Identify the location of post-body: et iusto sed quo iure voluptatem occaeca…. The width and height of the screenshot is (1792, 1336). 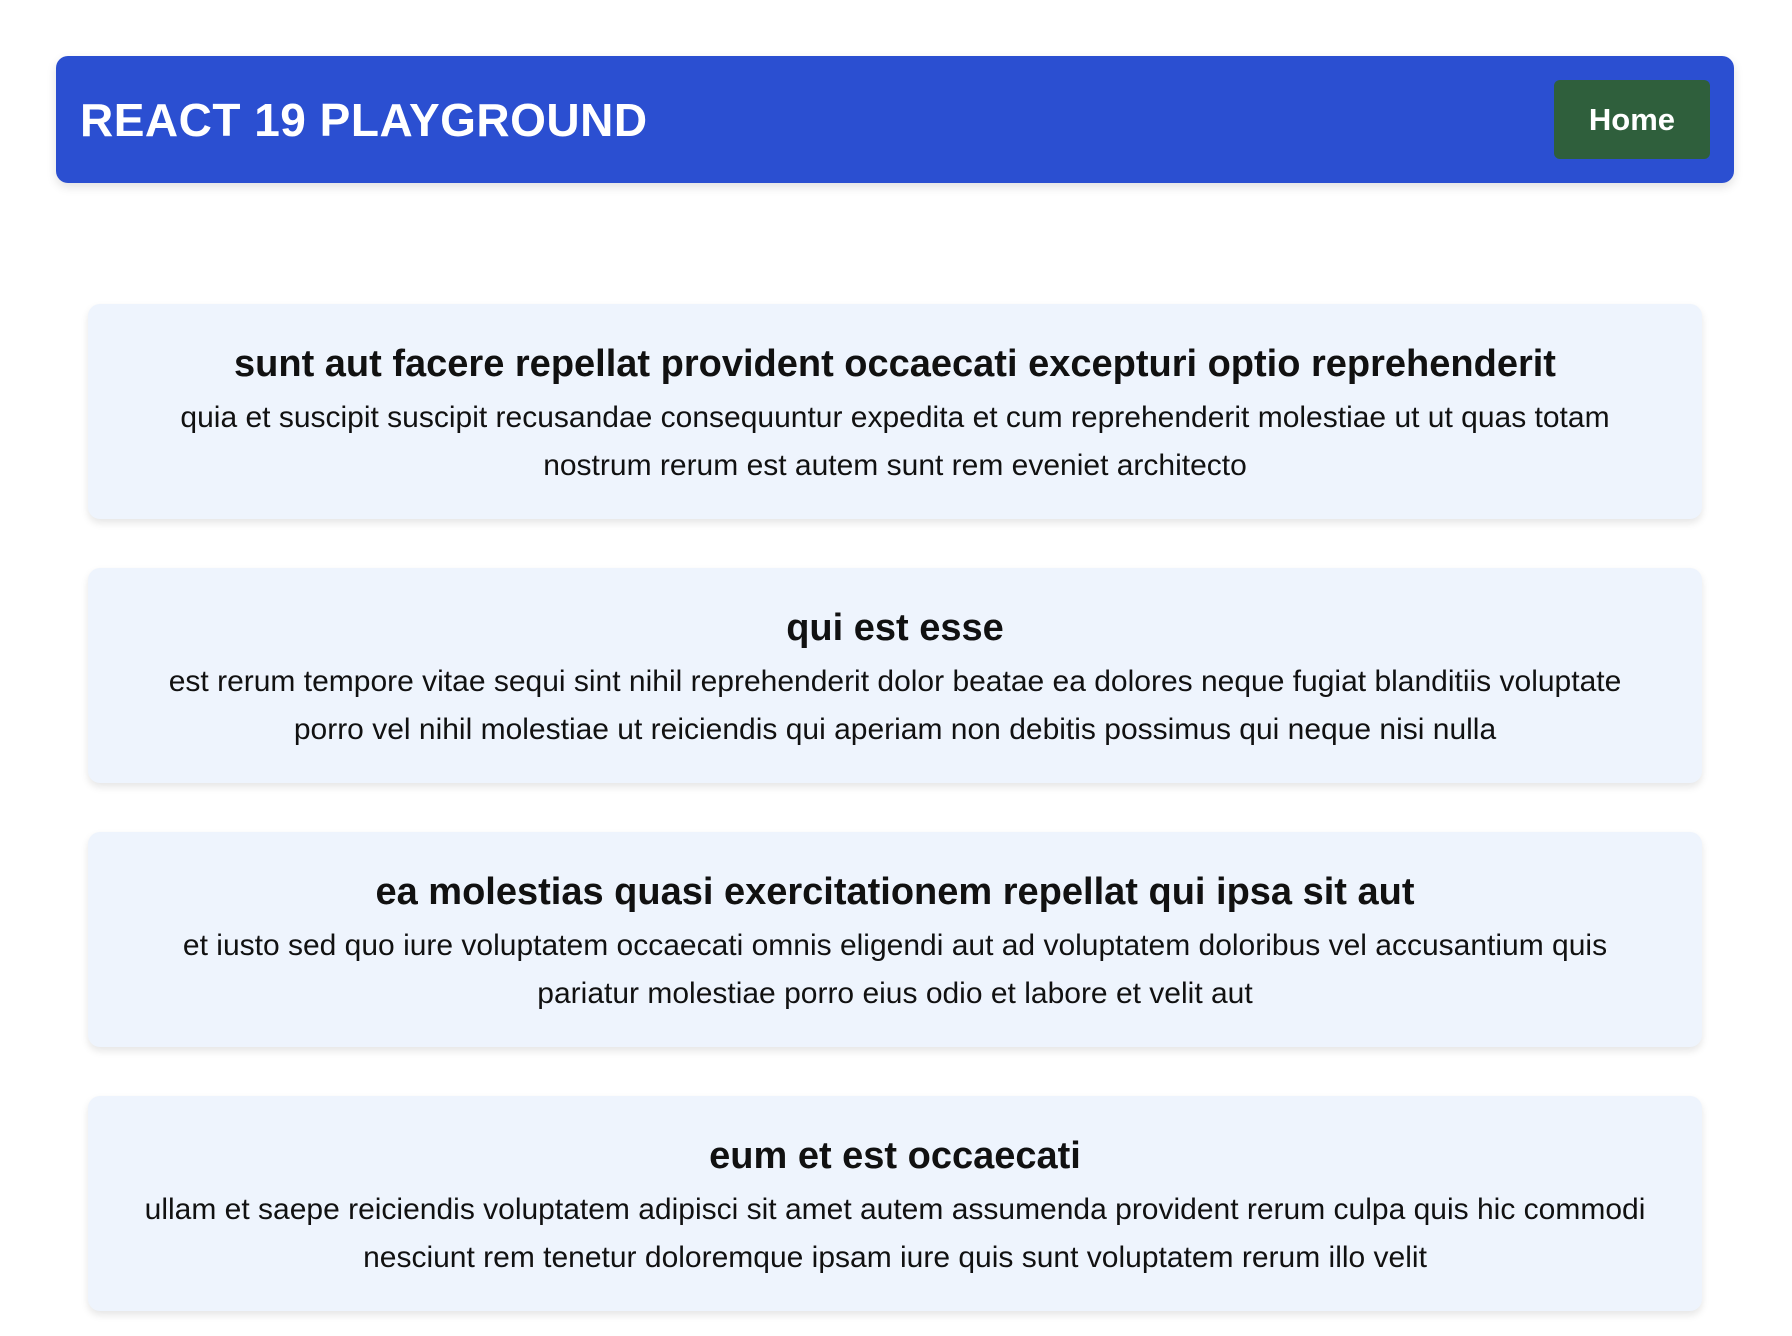
(895, 969).